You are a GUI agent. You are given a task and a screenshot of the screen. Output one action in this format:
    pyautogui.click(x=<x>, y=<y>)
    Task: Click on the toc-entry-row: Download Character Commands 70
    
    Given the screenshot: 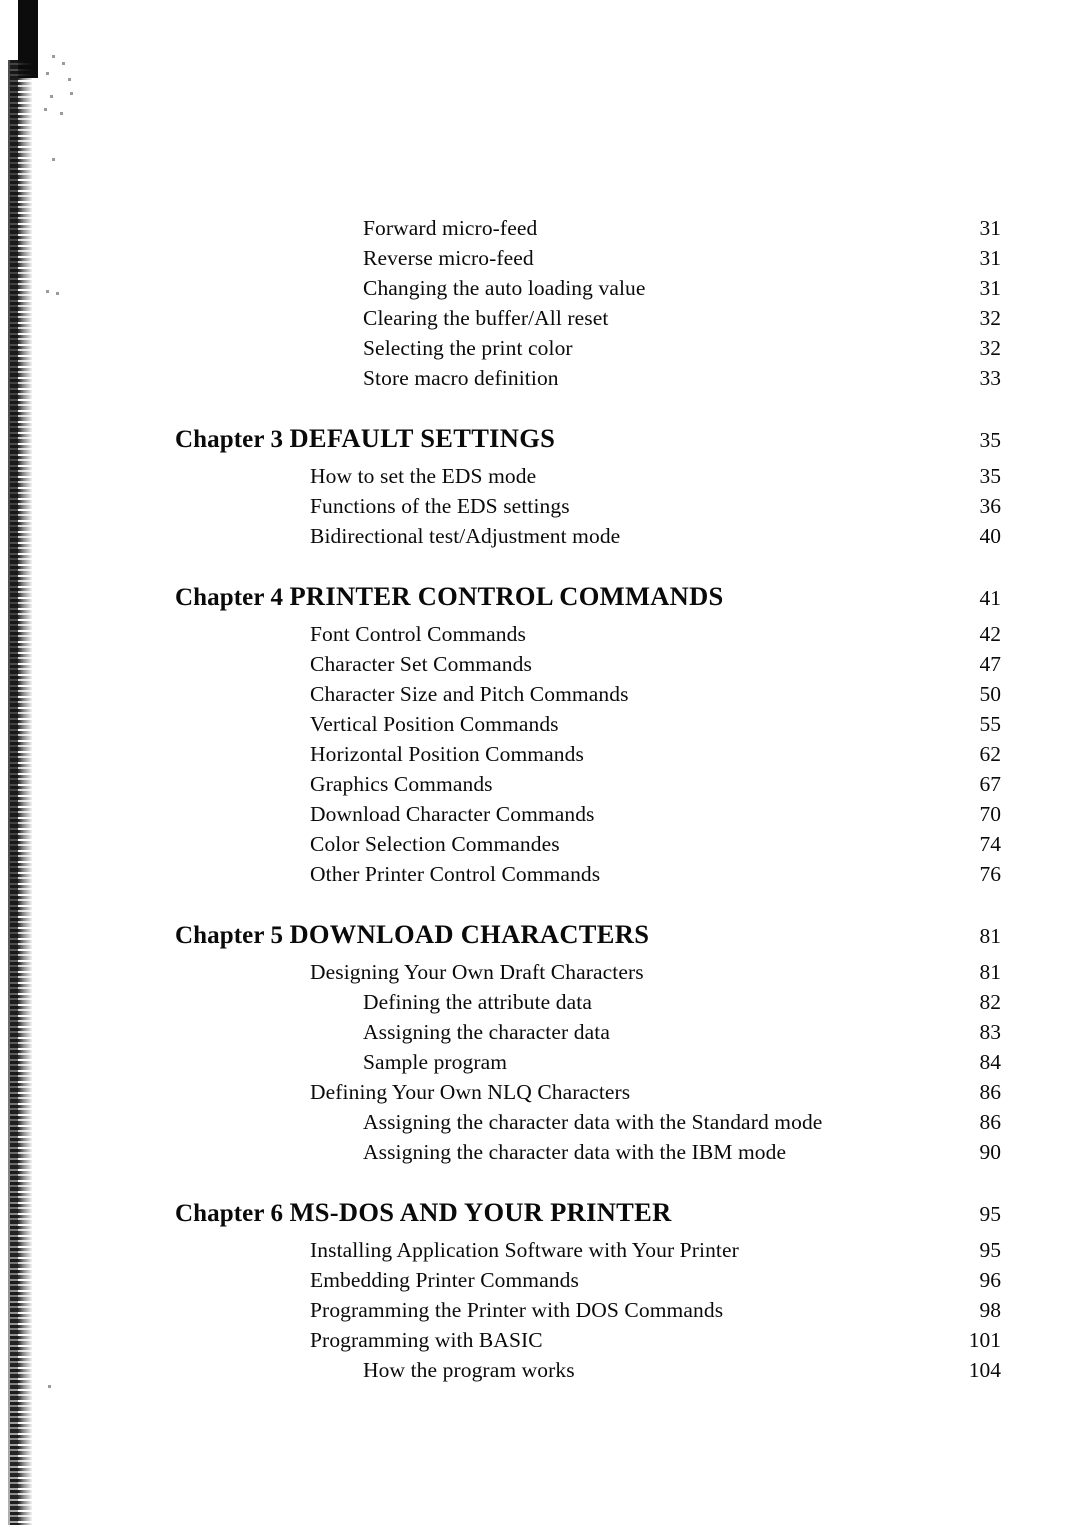 What is the action you would take?
    pyautogui.click(x=588, y=814)
    